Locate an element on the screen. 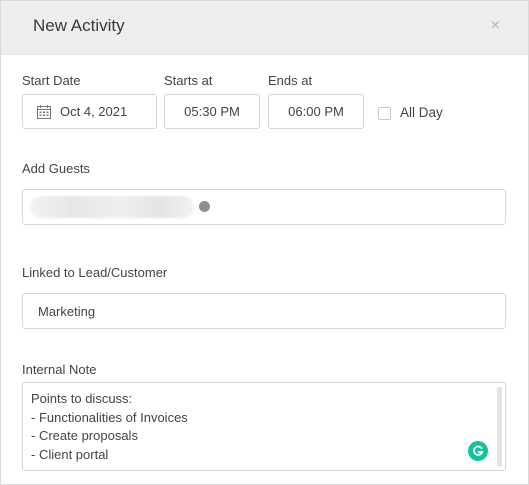 Image resolution: width=529 pixels, height=485 pixels. note-scrollbar is located at coordinates (499, 427).